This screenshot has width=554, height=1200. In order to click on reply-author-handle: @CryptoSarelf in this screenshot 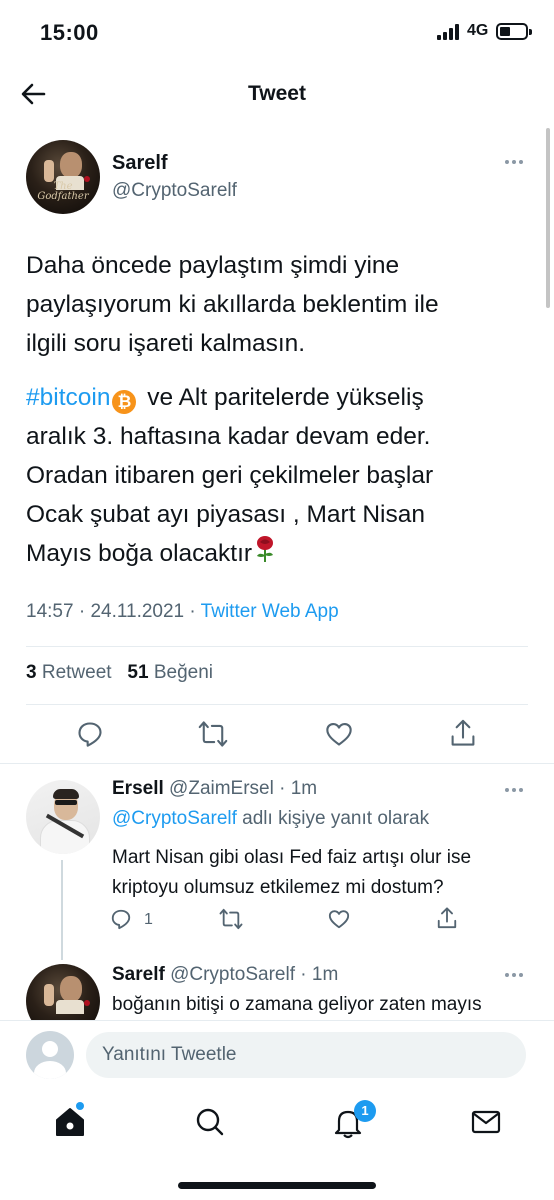, I will do `click(232, 974)`.